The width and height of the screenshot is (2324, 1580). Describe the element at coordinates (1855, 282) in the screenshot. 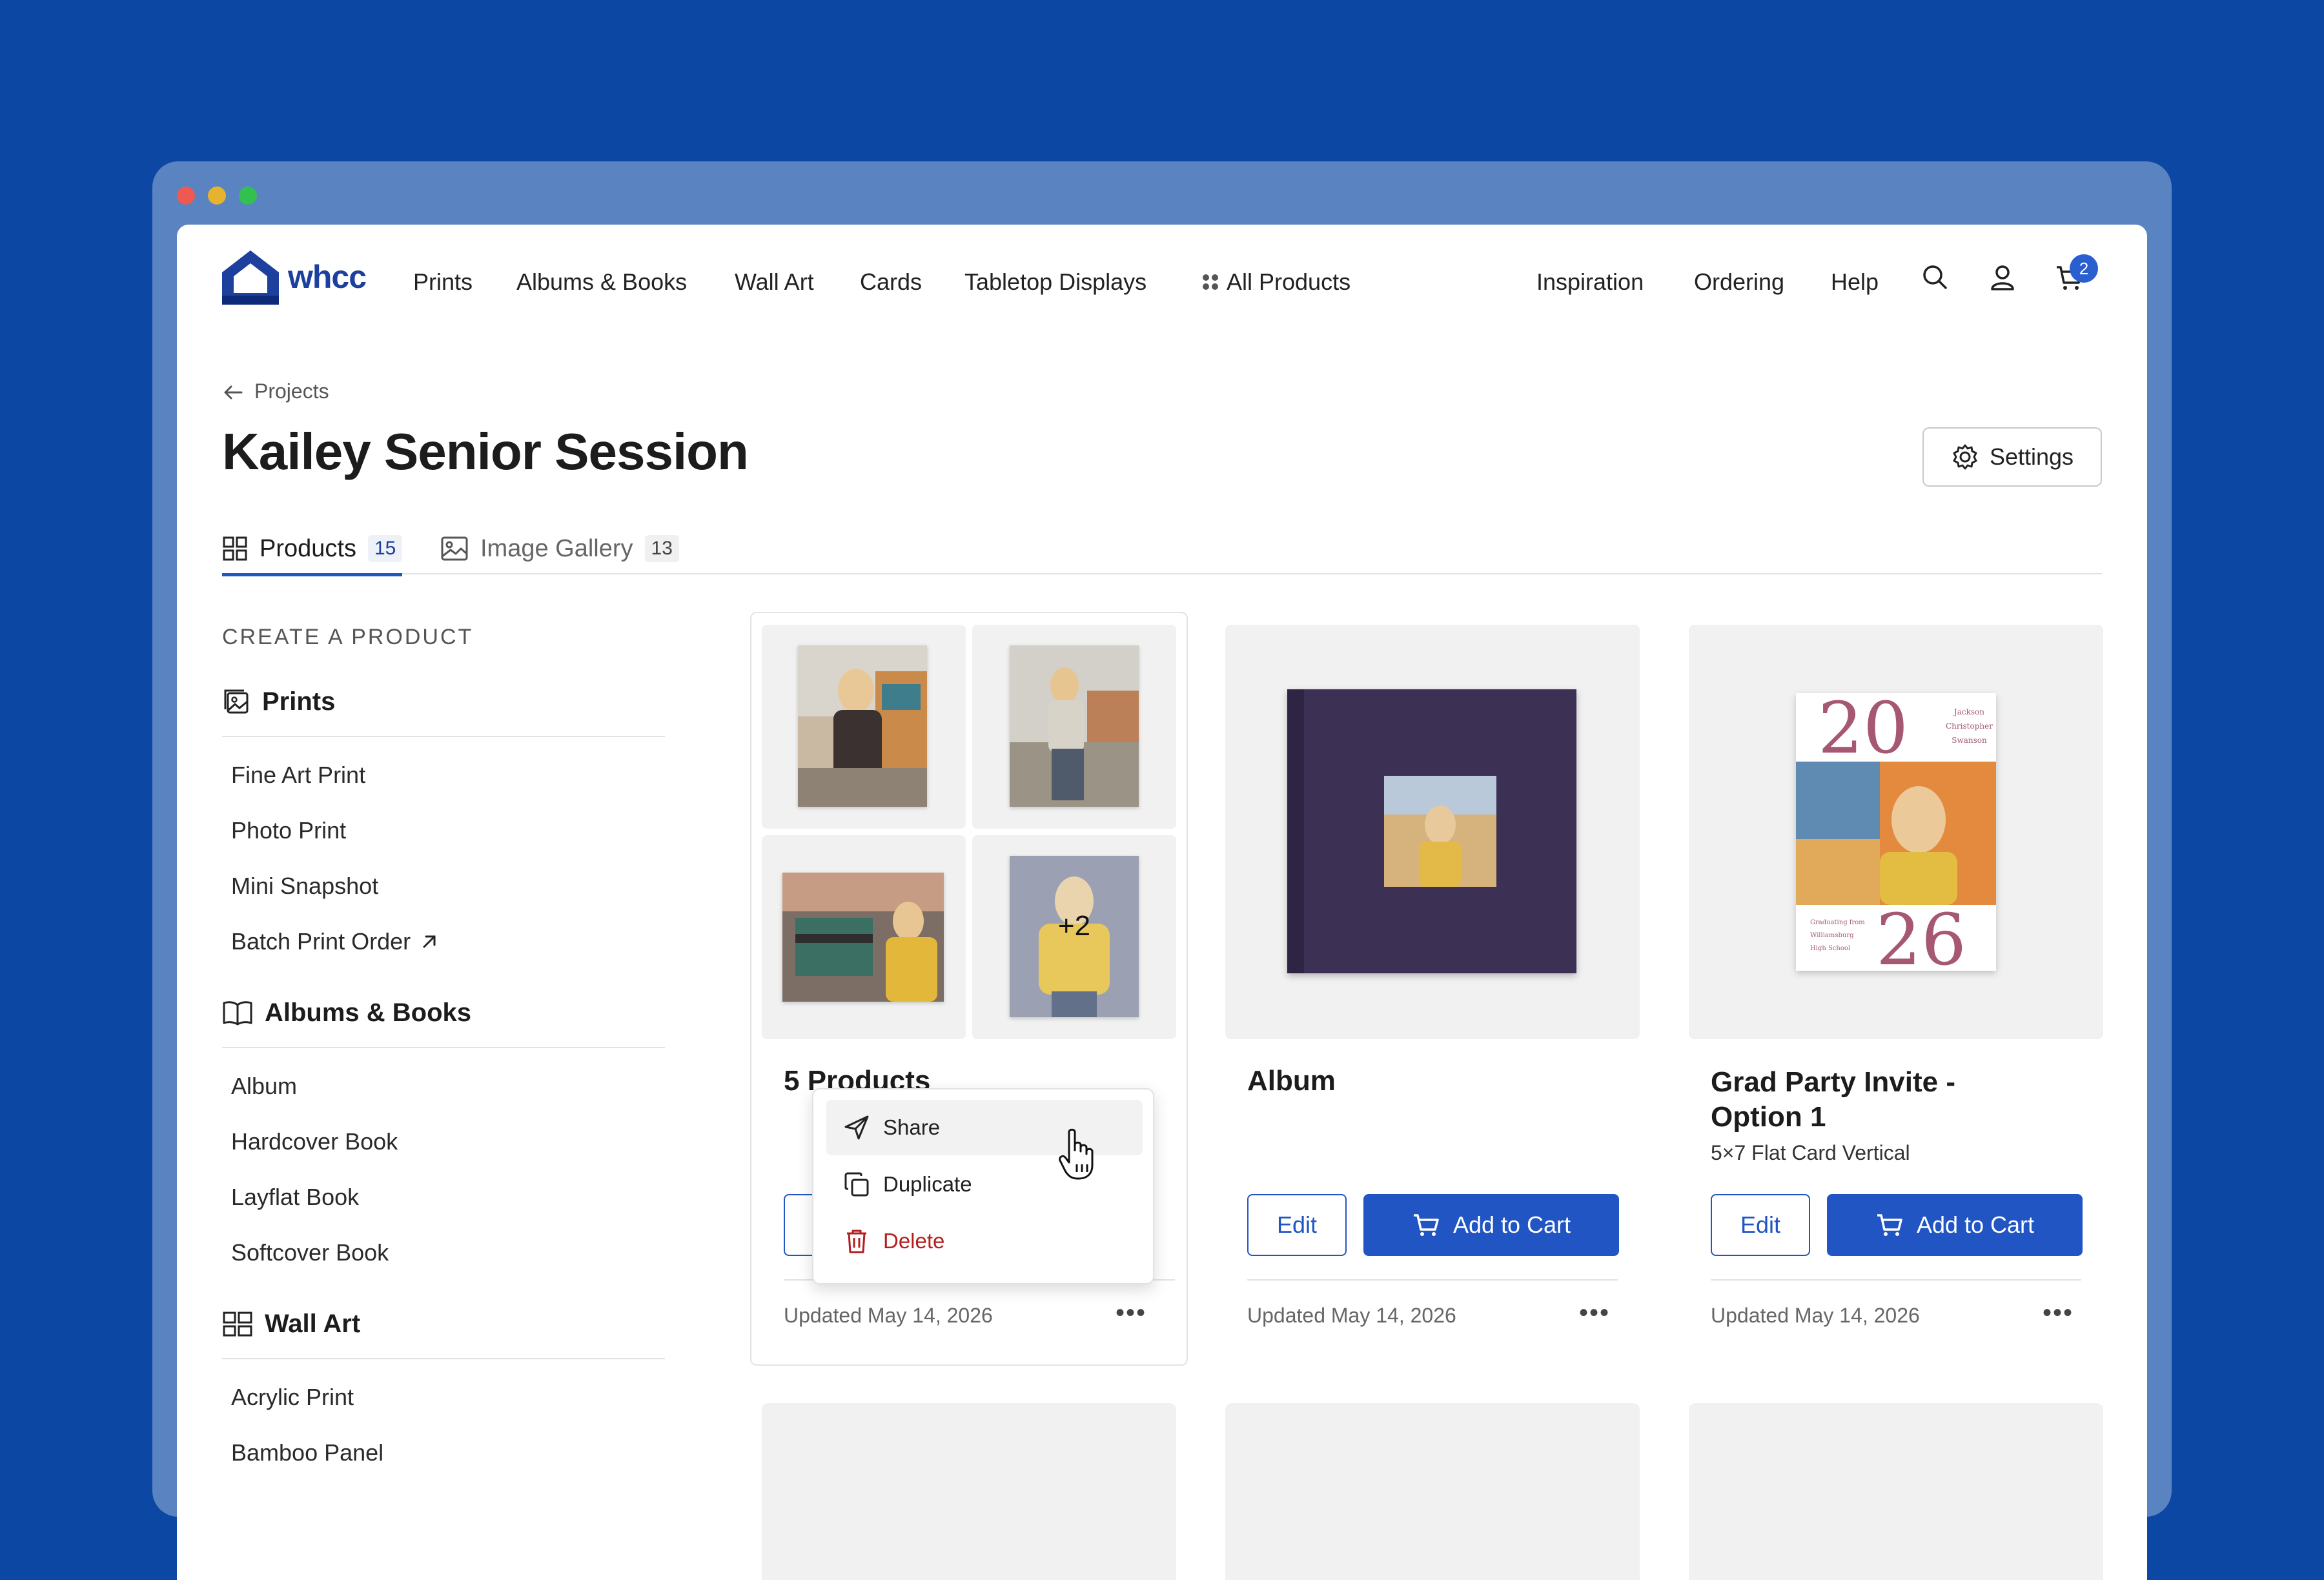

I see `nav-help: Help` at that location.